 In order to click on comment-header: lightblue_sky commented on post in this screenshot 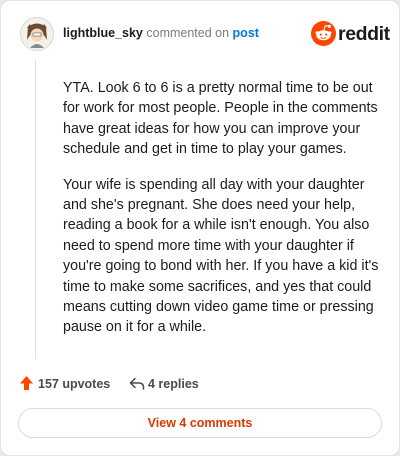, I will do `click(161, 33)`.